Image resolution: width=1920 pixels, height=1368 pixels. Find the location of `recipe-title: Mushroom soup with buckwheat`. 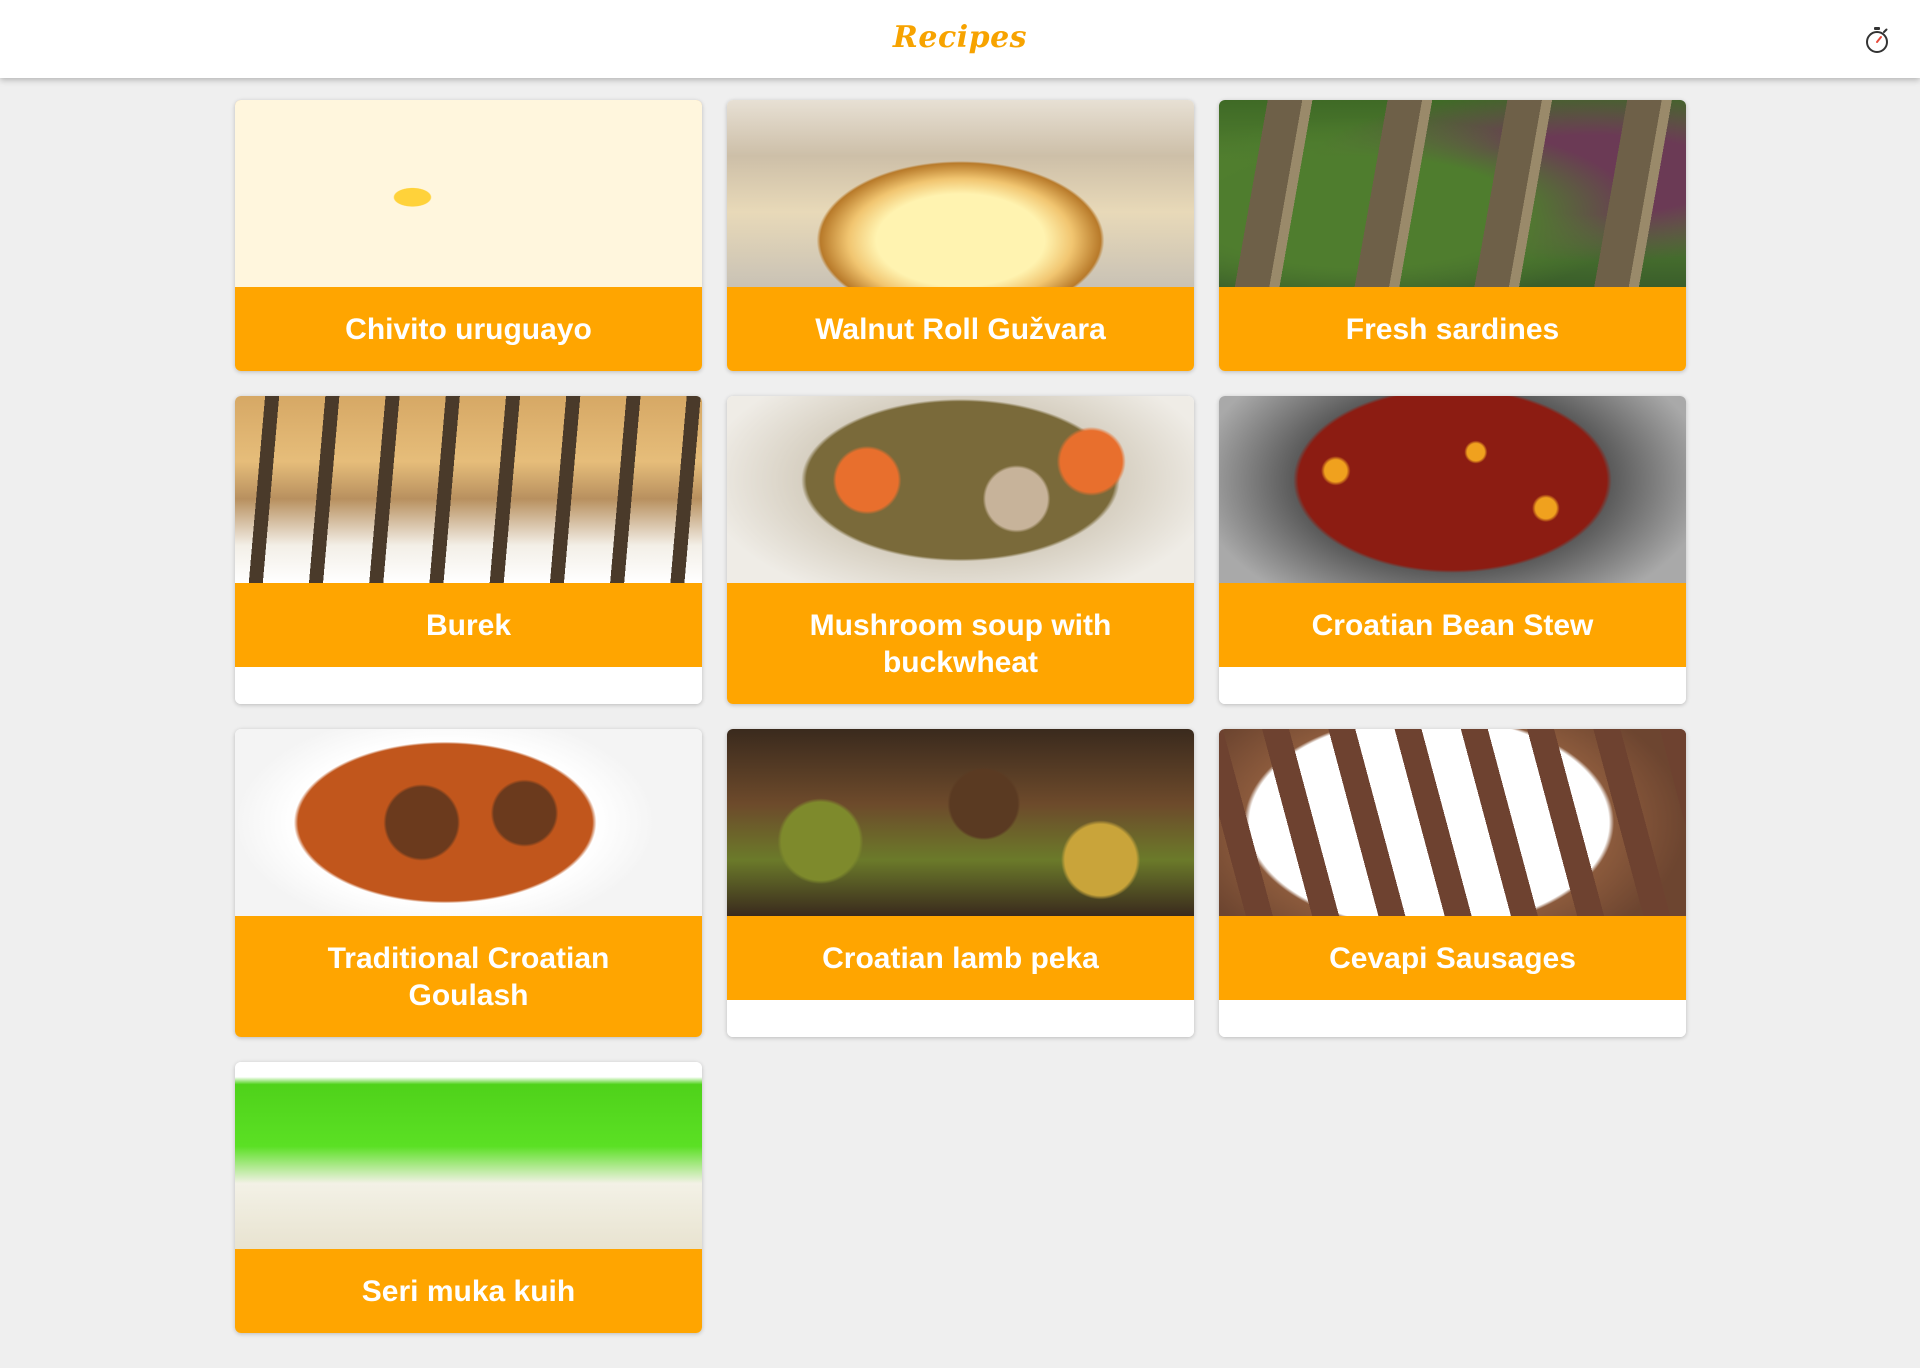

recipe-title: Mushroom soup with buckwheat is located at coordinates (960, 643).